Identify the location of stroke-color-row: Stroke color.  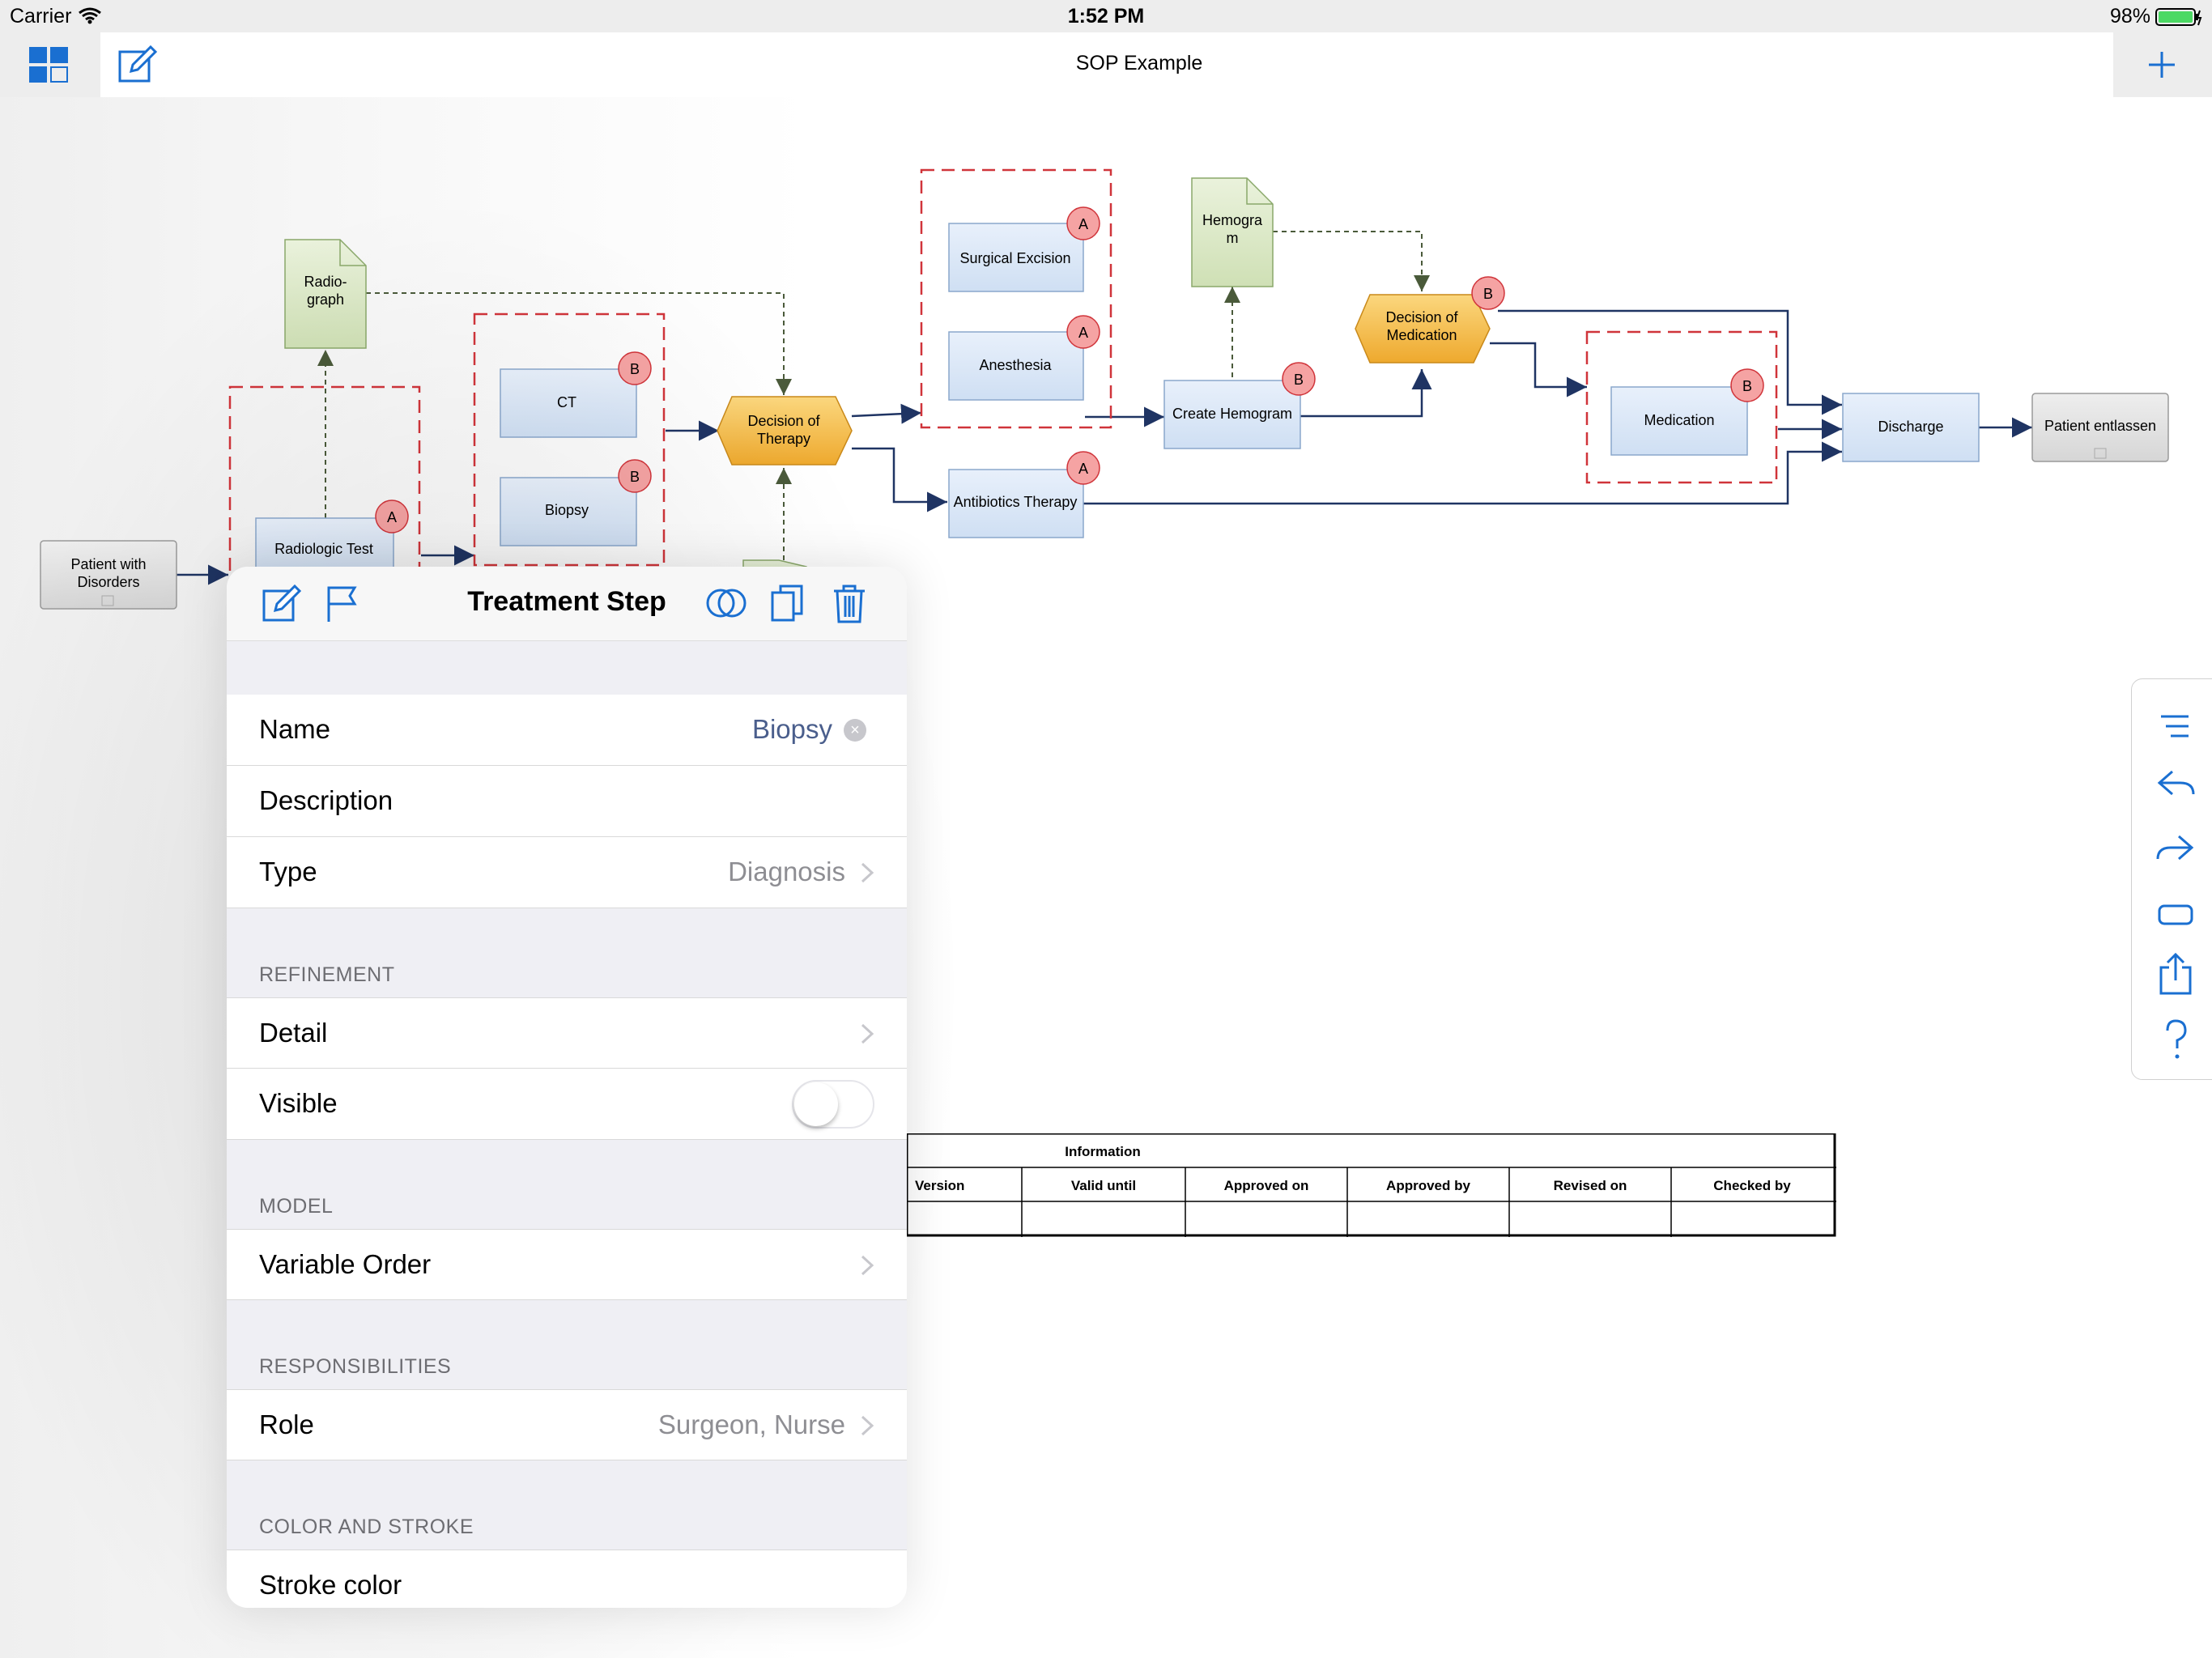
(567, 1579).